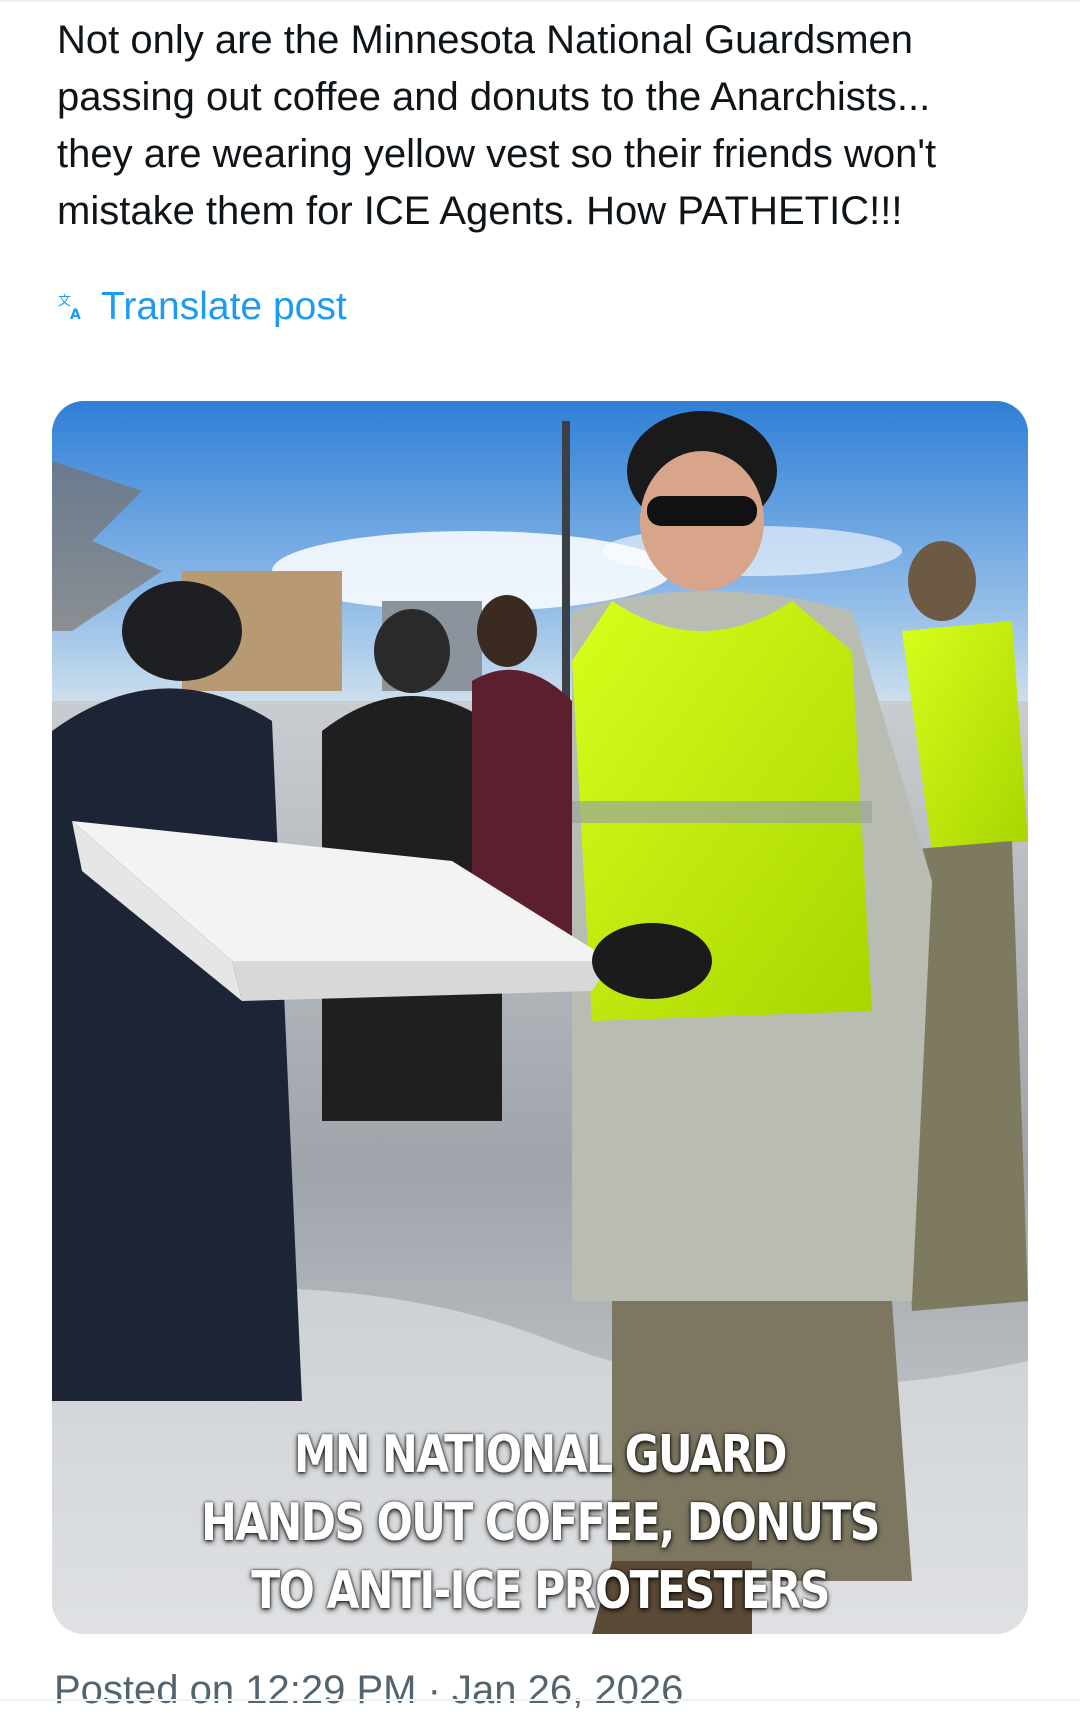 This screenshot has width=1080, height=1713. I want to click on posted-timestamp: Posted on 12:29 PM · Jan 26, 2026, so click(368, 1690).